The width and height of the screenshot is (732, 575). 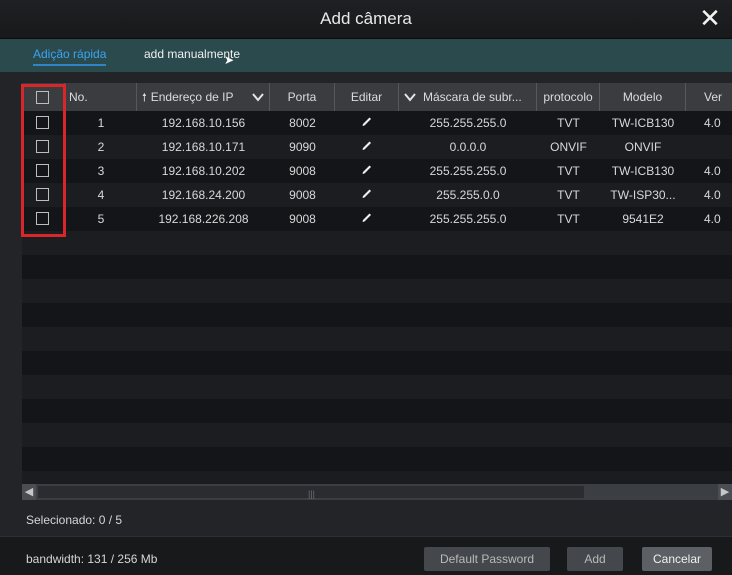 What do you see at coordinates (192, 97) in the screenshot?
I see `column-header-ip-label: Endereço de IP` at bounding box center [192, 97].